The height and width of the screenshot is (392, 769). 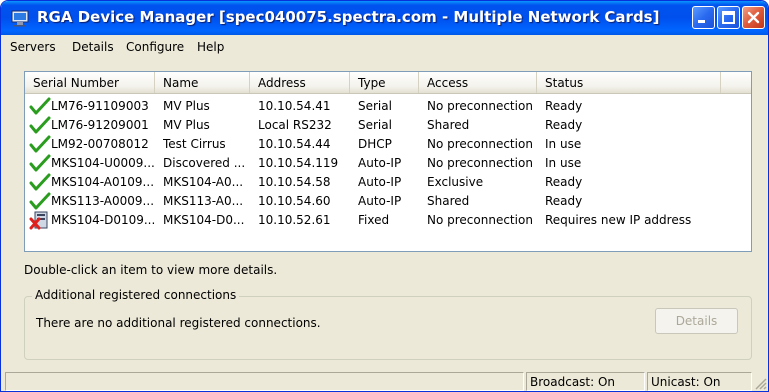 What do you see at coordinates (295, 125) in the screenshot?
I see `cell-address: Local RS232` at bounding box center [295, 125].